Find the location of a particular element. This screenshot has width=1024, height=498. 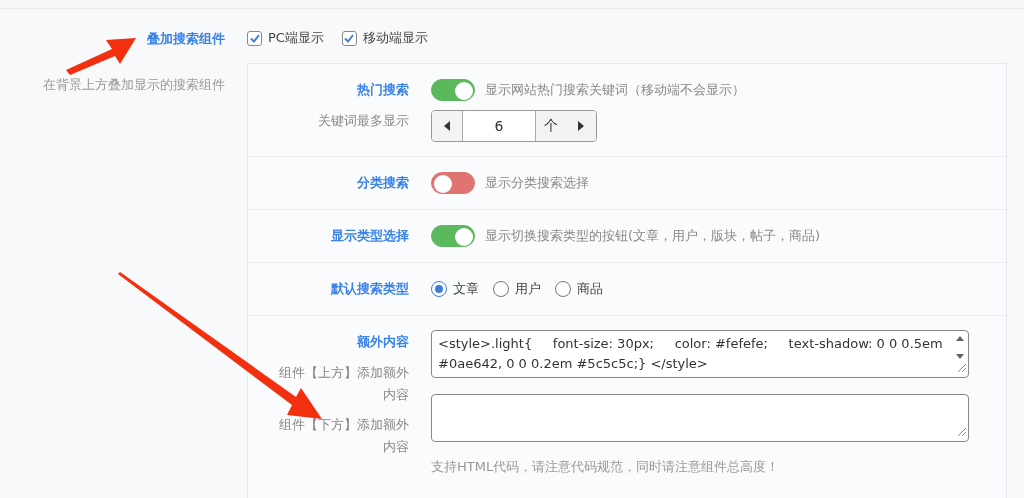

option-hint: 显示网站热门搜索关键词（移动端不会显示） is located at coordinates (615, 90).